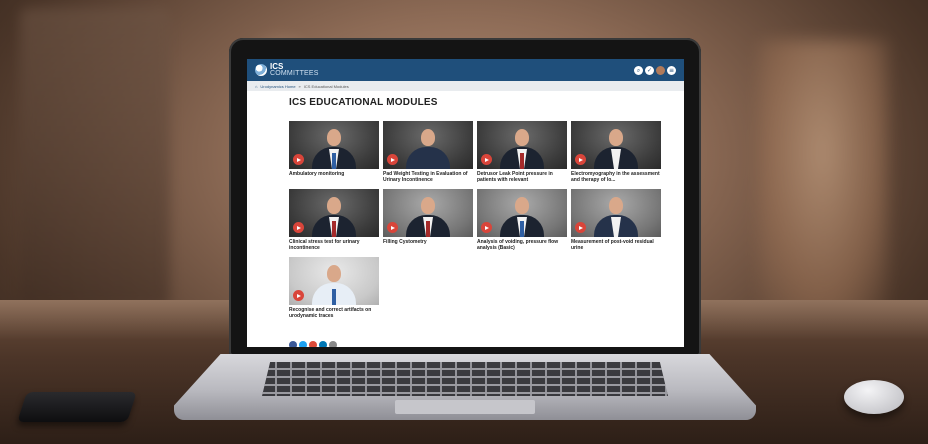 The height and width of the screenshot is (444, 928). I want to click on logo-text: ICS COMMITTEES, so click(294, 70).